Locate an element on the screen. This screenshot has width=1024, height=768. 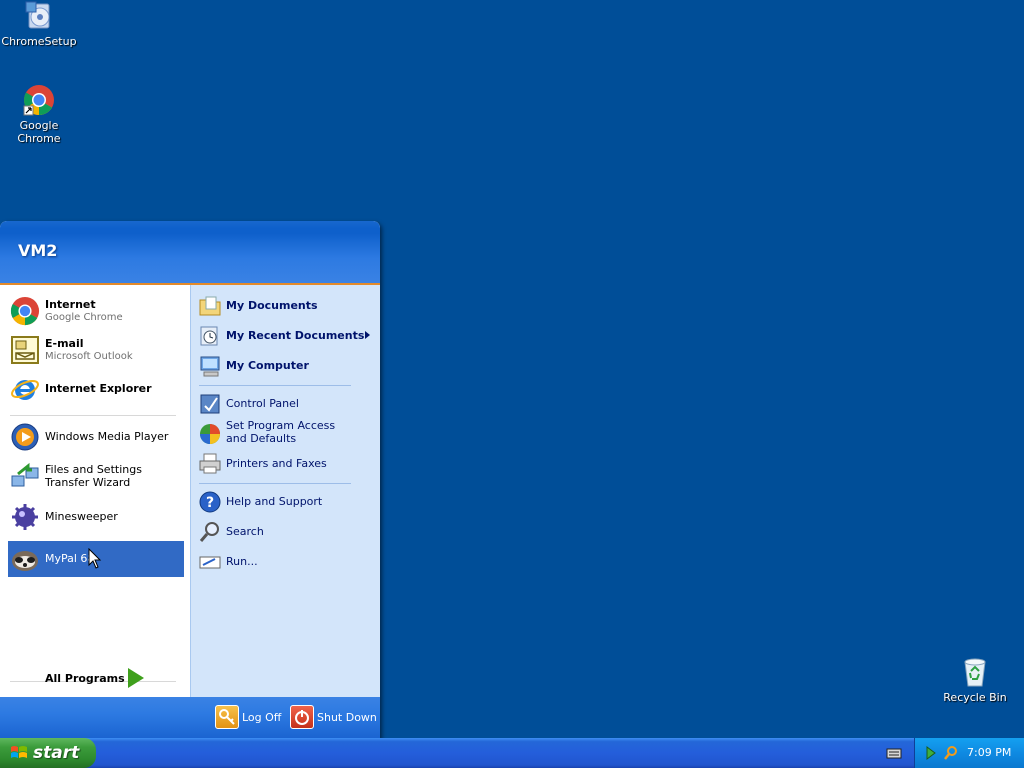
start-item-windows-media-player: Windows Media Player is located at coordinates (96, 437).